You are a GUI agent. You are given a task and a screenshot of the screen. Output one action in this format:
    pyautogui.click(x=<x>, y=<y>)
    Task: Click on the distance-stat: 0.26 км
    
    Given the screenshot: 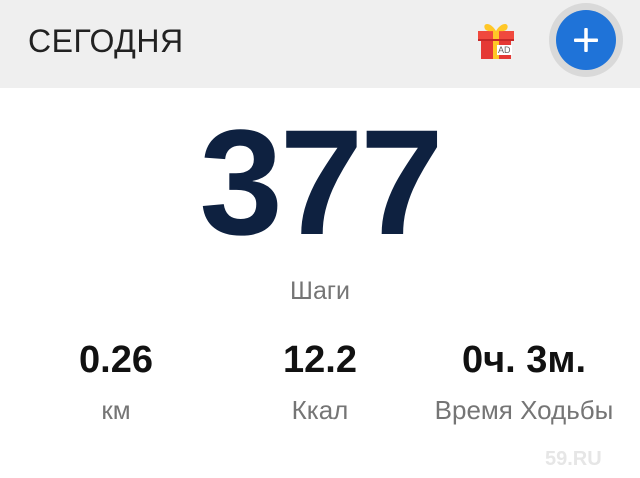 What is the action you would take?
    pyautogui.click(x=116, y=381)
    